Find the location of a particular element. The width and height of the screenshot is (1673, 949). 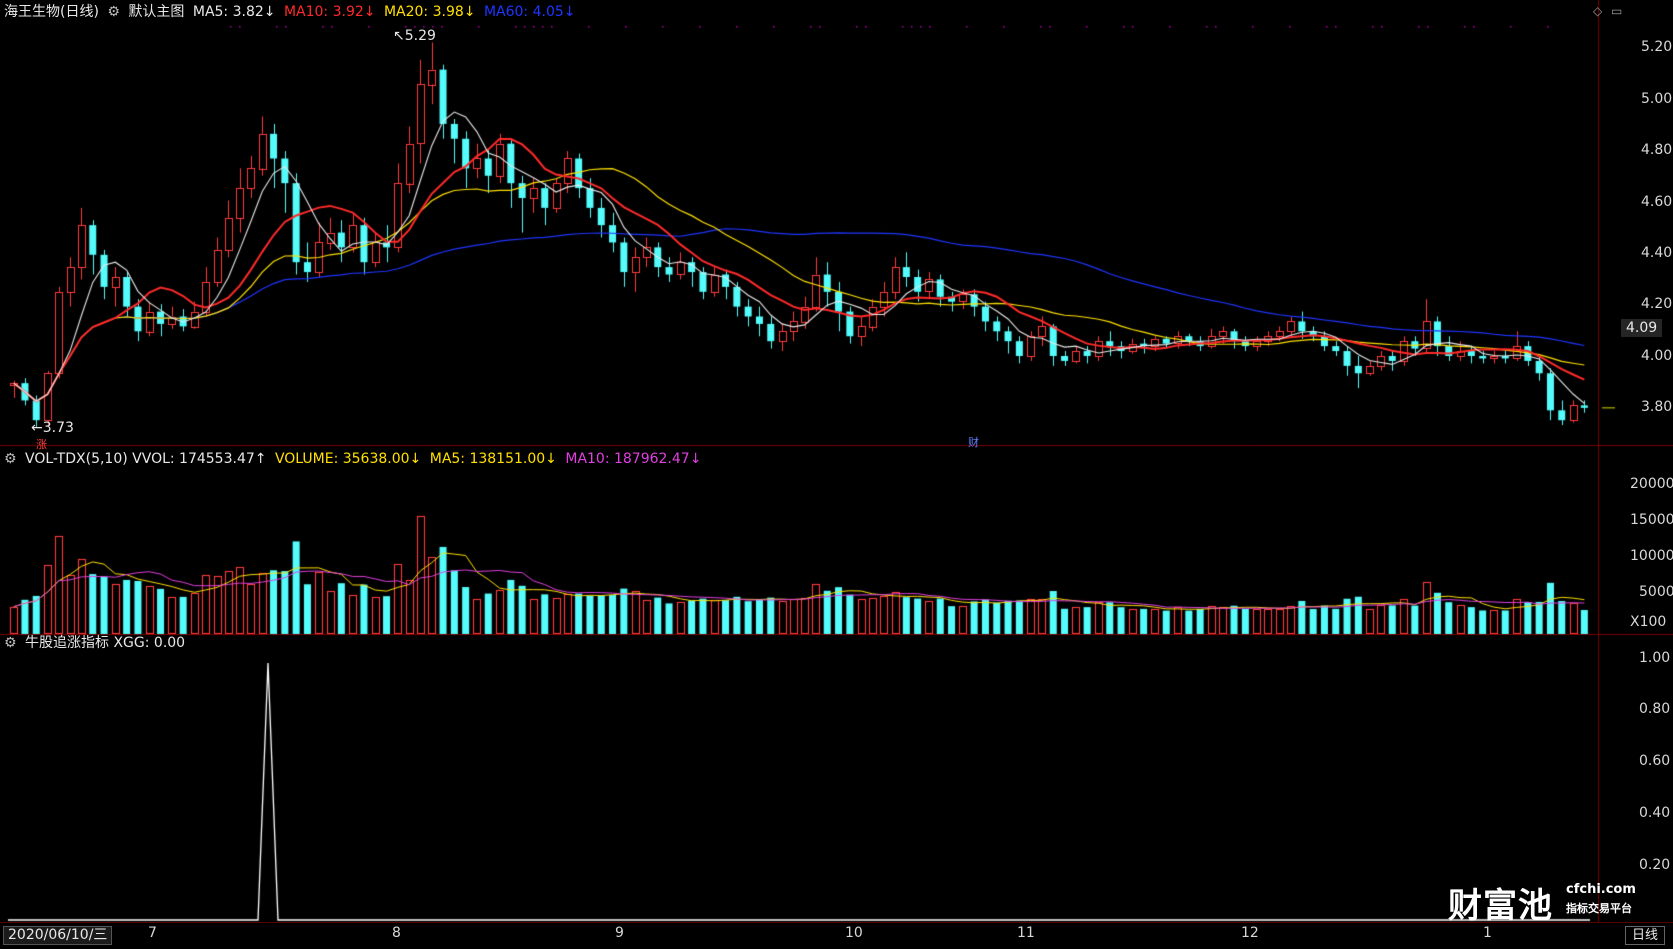

brand-tagline: 指标交易平台 is located at coordinates (1599, 908).